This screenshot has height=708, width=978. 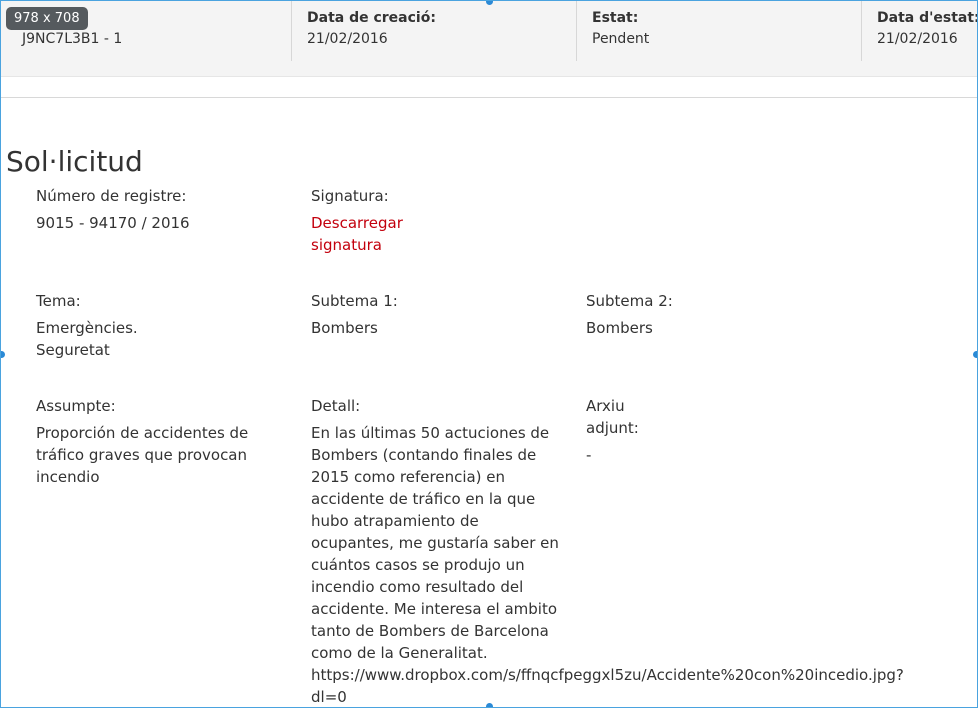 I want to click on field-attachment: Arxiu adjunt: -, so click(x=621, y=430).